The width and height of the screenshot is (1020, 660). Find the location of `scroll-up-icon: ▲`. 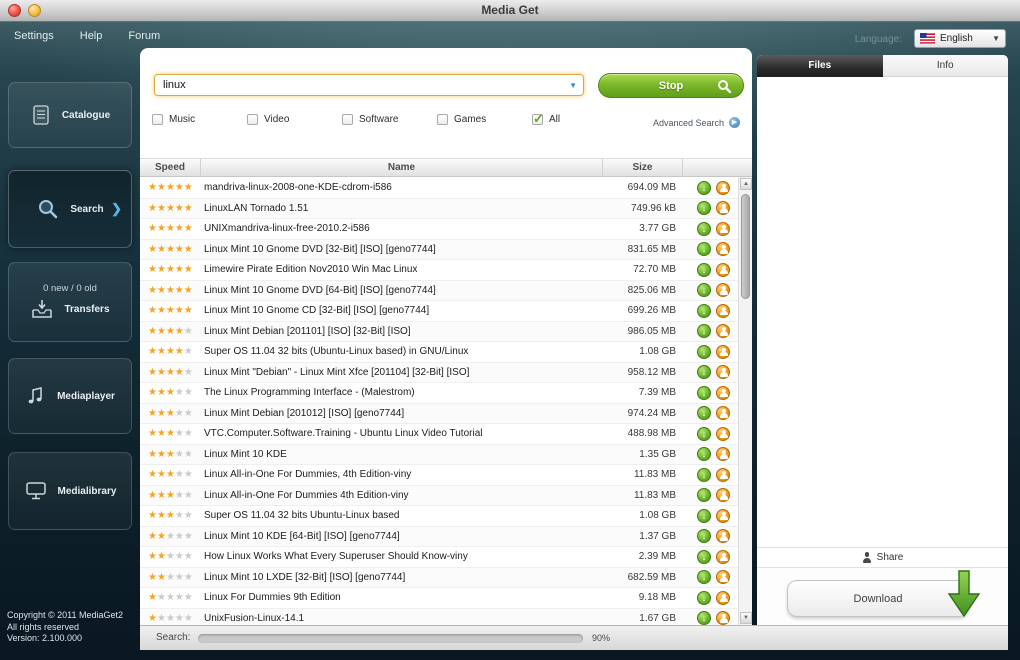

scroll-up-icon: ▲ is located at coordinates (746, 184).